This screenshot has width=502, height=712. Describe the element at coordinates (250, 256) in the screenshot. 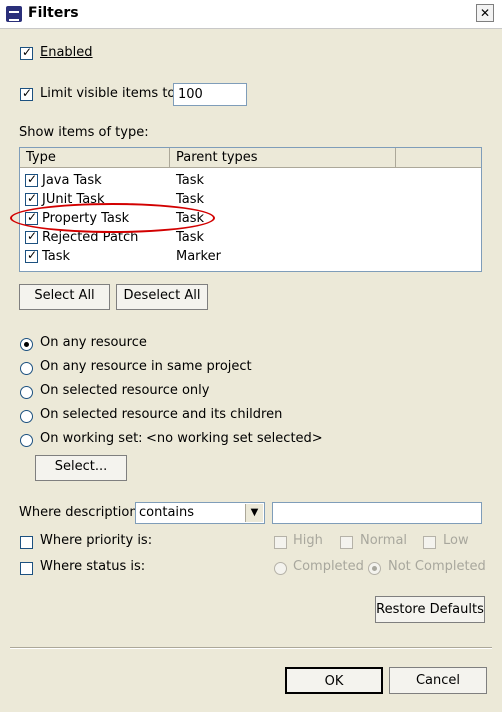

I see `table-row: Task Marker` at that location.